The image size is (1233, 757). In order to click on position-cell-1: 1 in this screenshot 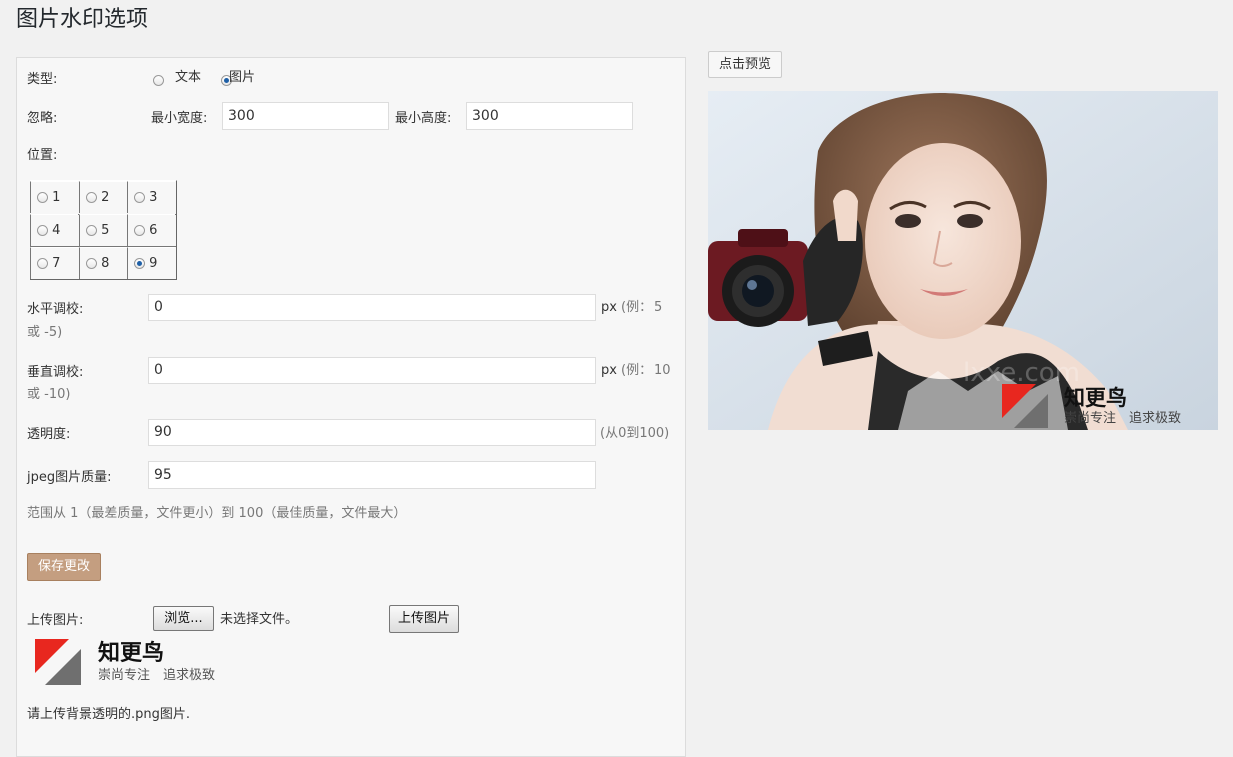, I will do `click(54, 197)`.